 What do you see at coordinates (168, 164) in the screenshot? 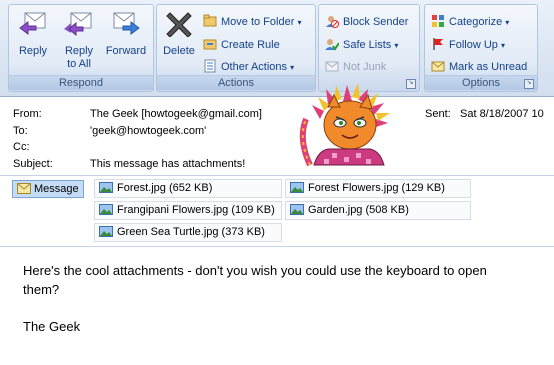
I see `subject-value: This message has attachments!` at bounding box center [168, 164].